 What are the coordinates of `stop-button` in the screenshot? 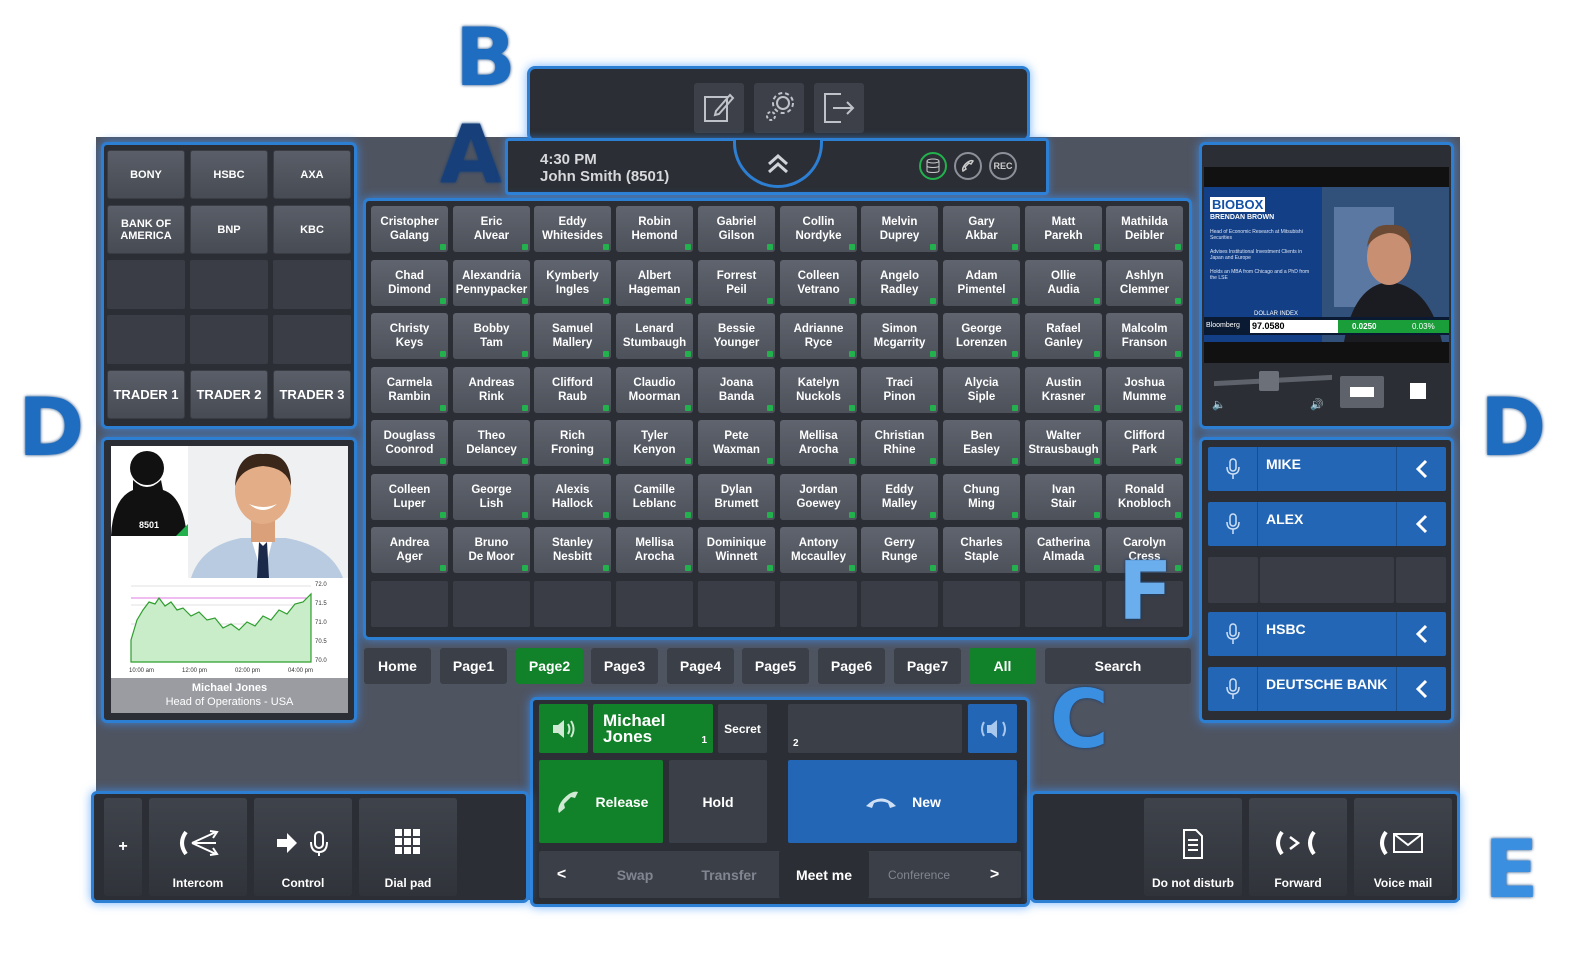 It's located at (1418, 391).